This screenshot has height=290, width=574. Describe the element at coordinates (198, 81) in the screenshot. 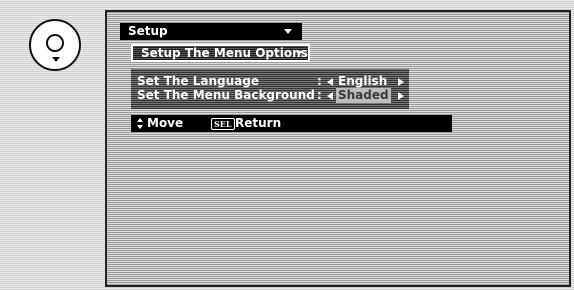

I see `option-label: Set The Language` at that location.